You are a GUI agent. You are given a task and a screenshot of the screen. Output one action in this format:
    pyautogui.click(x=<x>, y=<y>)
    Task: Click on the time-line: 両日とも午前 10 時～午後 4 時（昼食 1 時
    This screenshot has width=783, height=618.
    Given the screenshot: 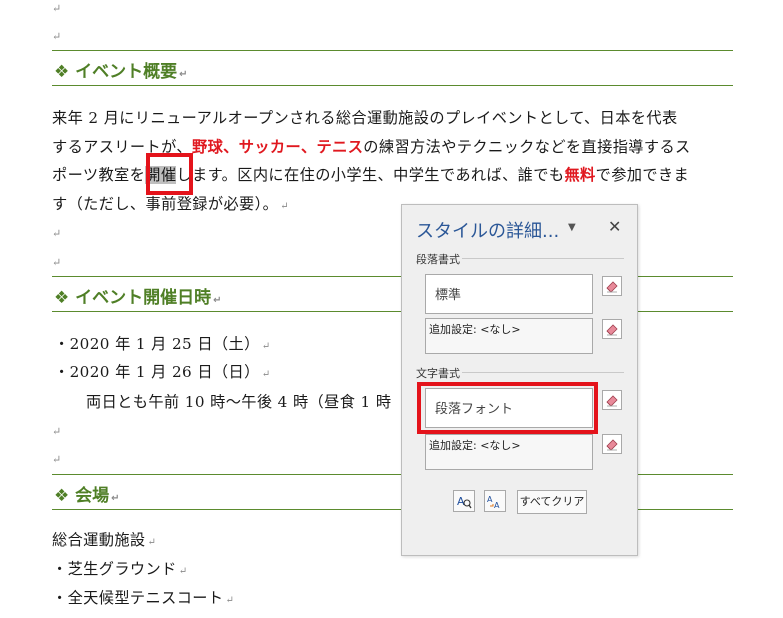 What is the action you would take?
    pyautogui.click(x=238, y=401)
    